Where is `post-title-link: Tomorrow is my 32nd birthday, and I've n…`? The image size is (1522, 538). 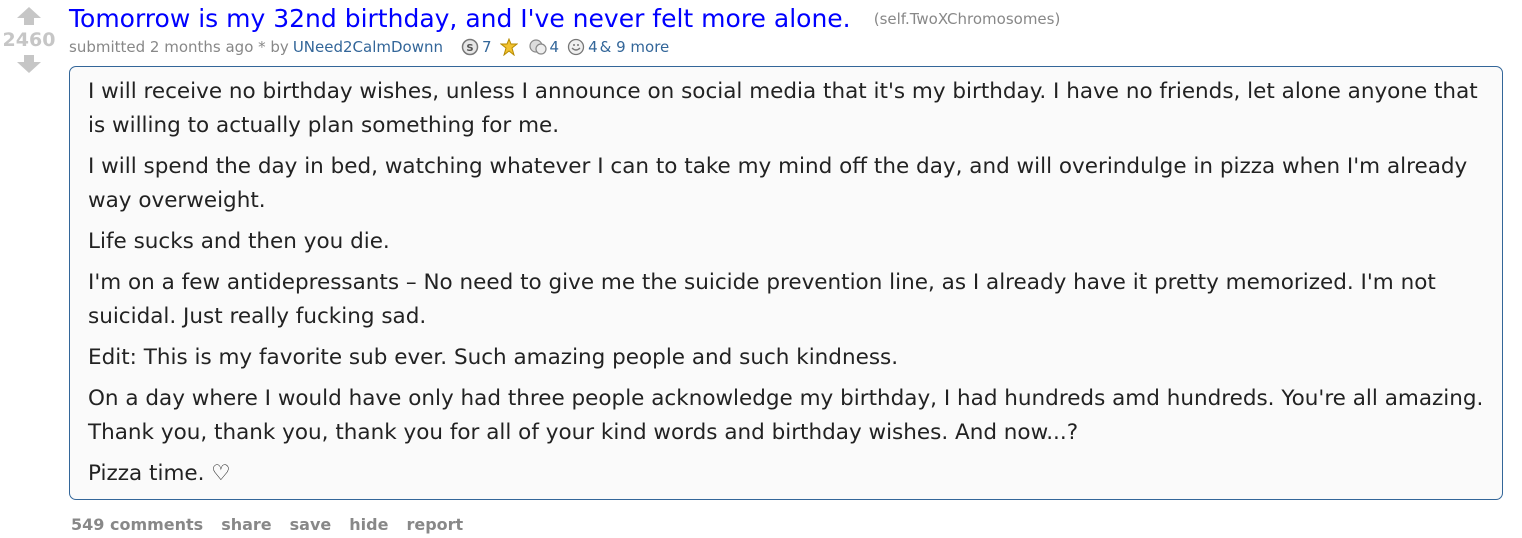
post-title-link: Tomorrow is my 32nd birthday, and I've n… is located at coordinates (460, 18).